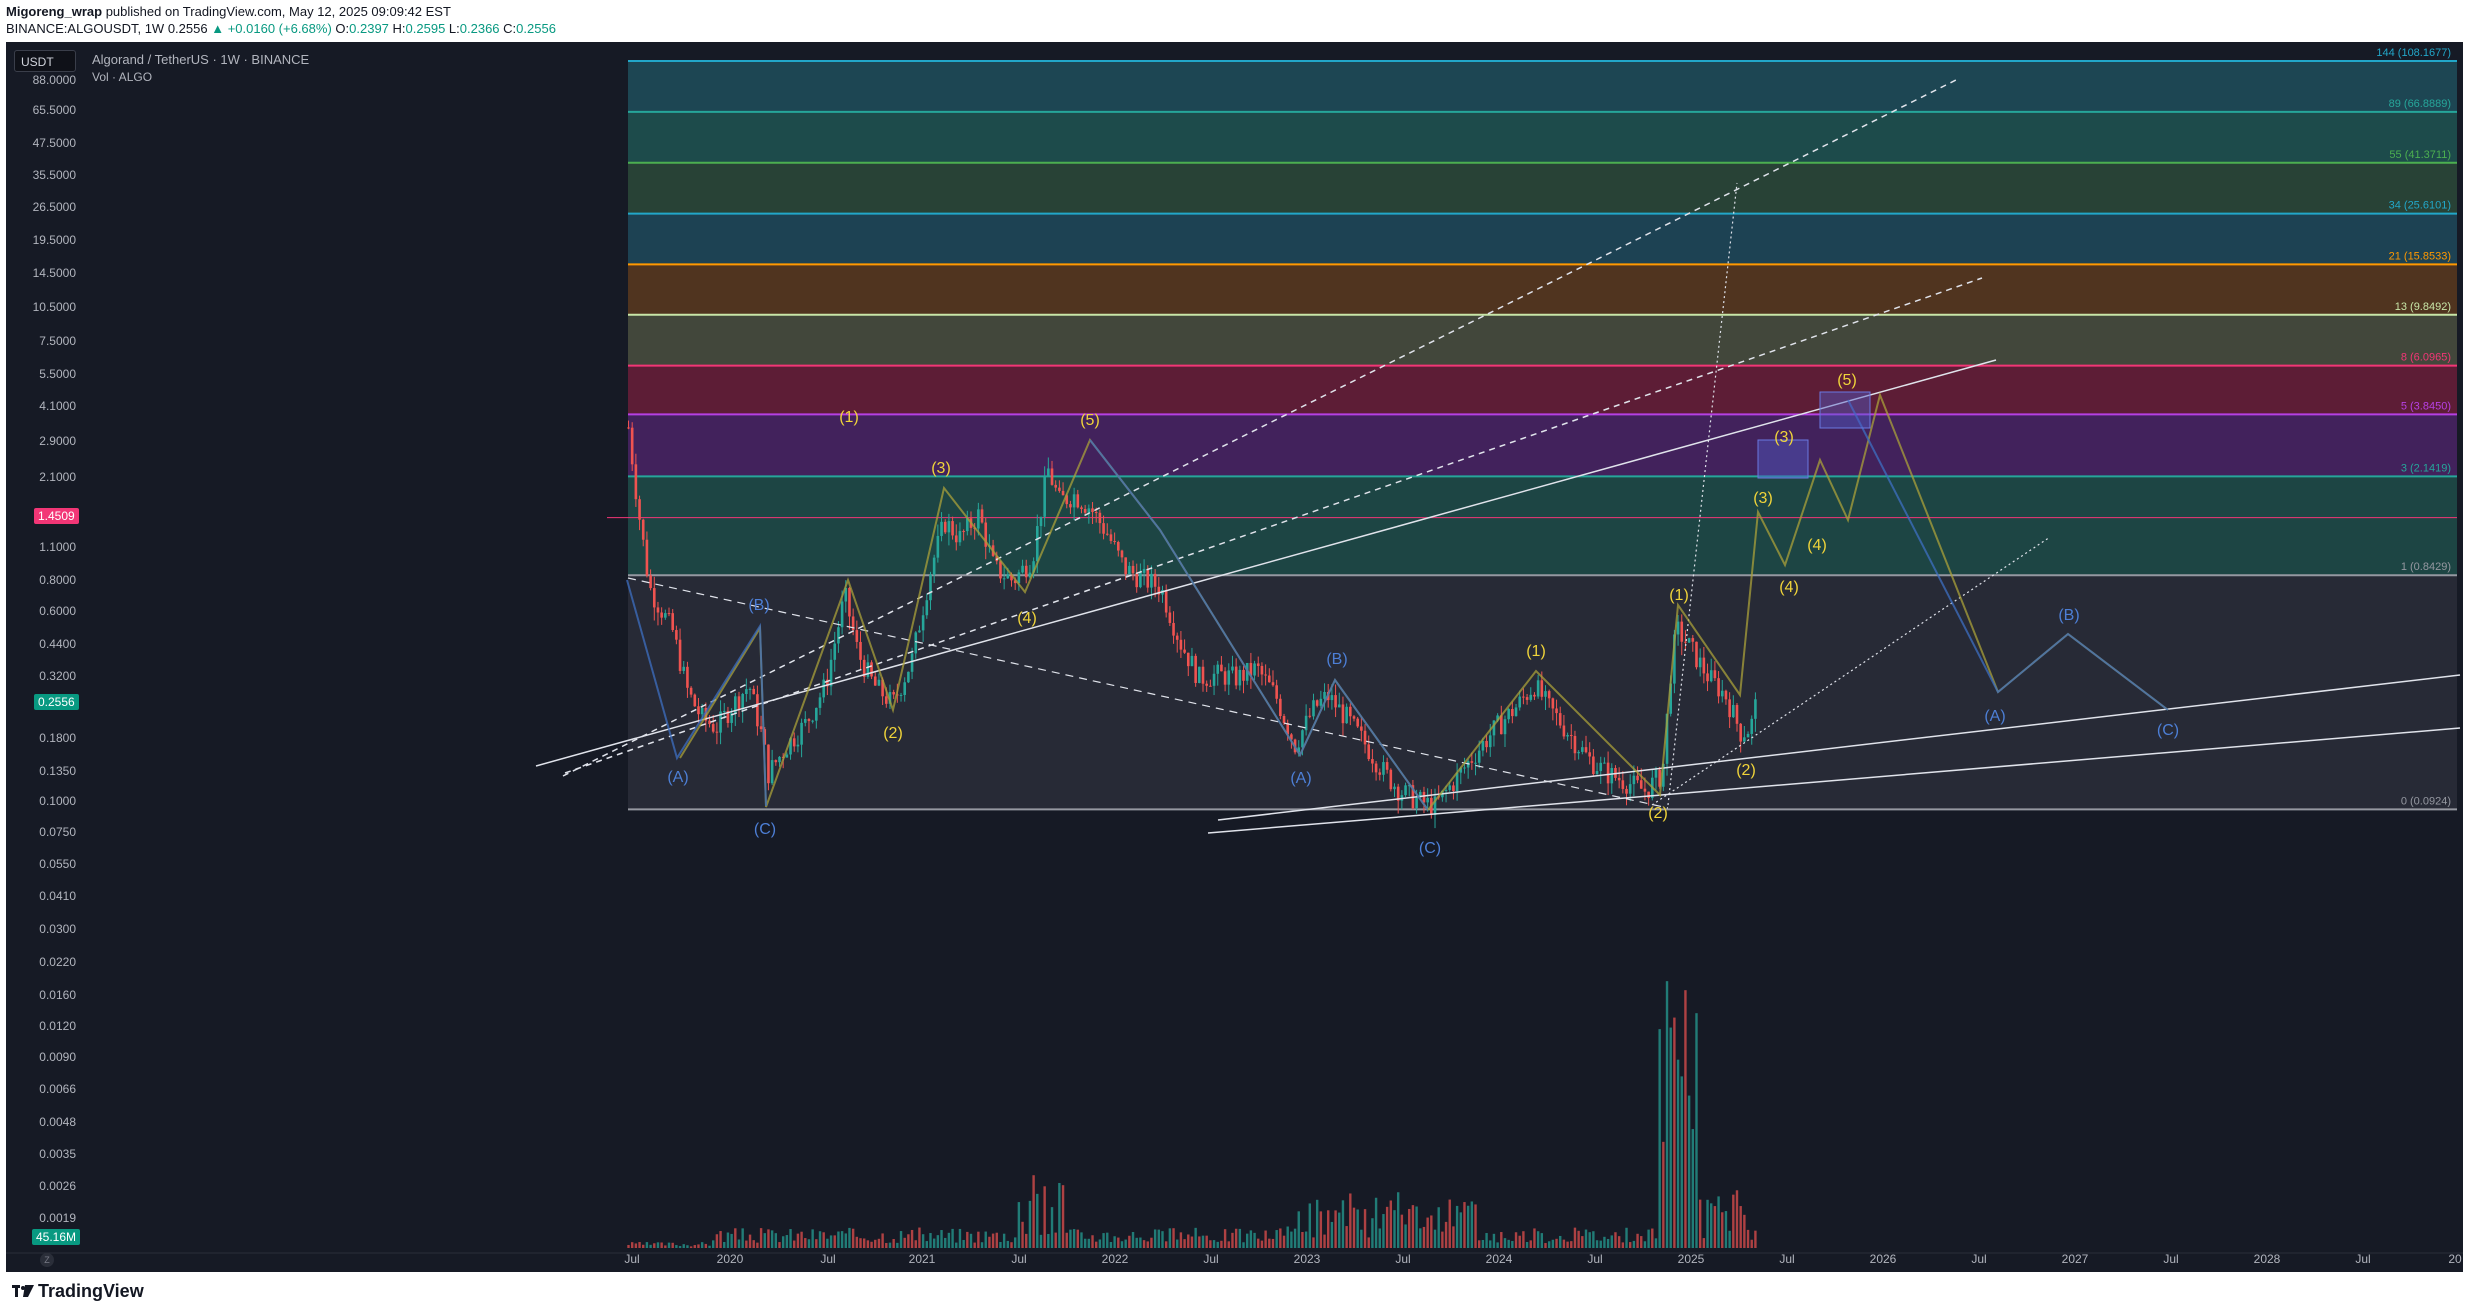 The width and height of the screenshot is (2469, 1310). What do you see at coordinates (45, 61) in the screenshot?
I see `currency-selector: USDT` at bounding box center [45, 61].